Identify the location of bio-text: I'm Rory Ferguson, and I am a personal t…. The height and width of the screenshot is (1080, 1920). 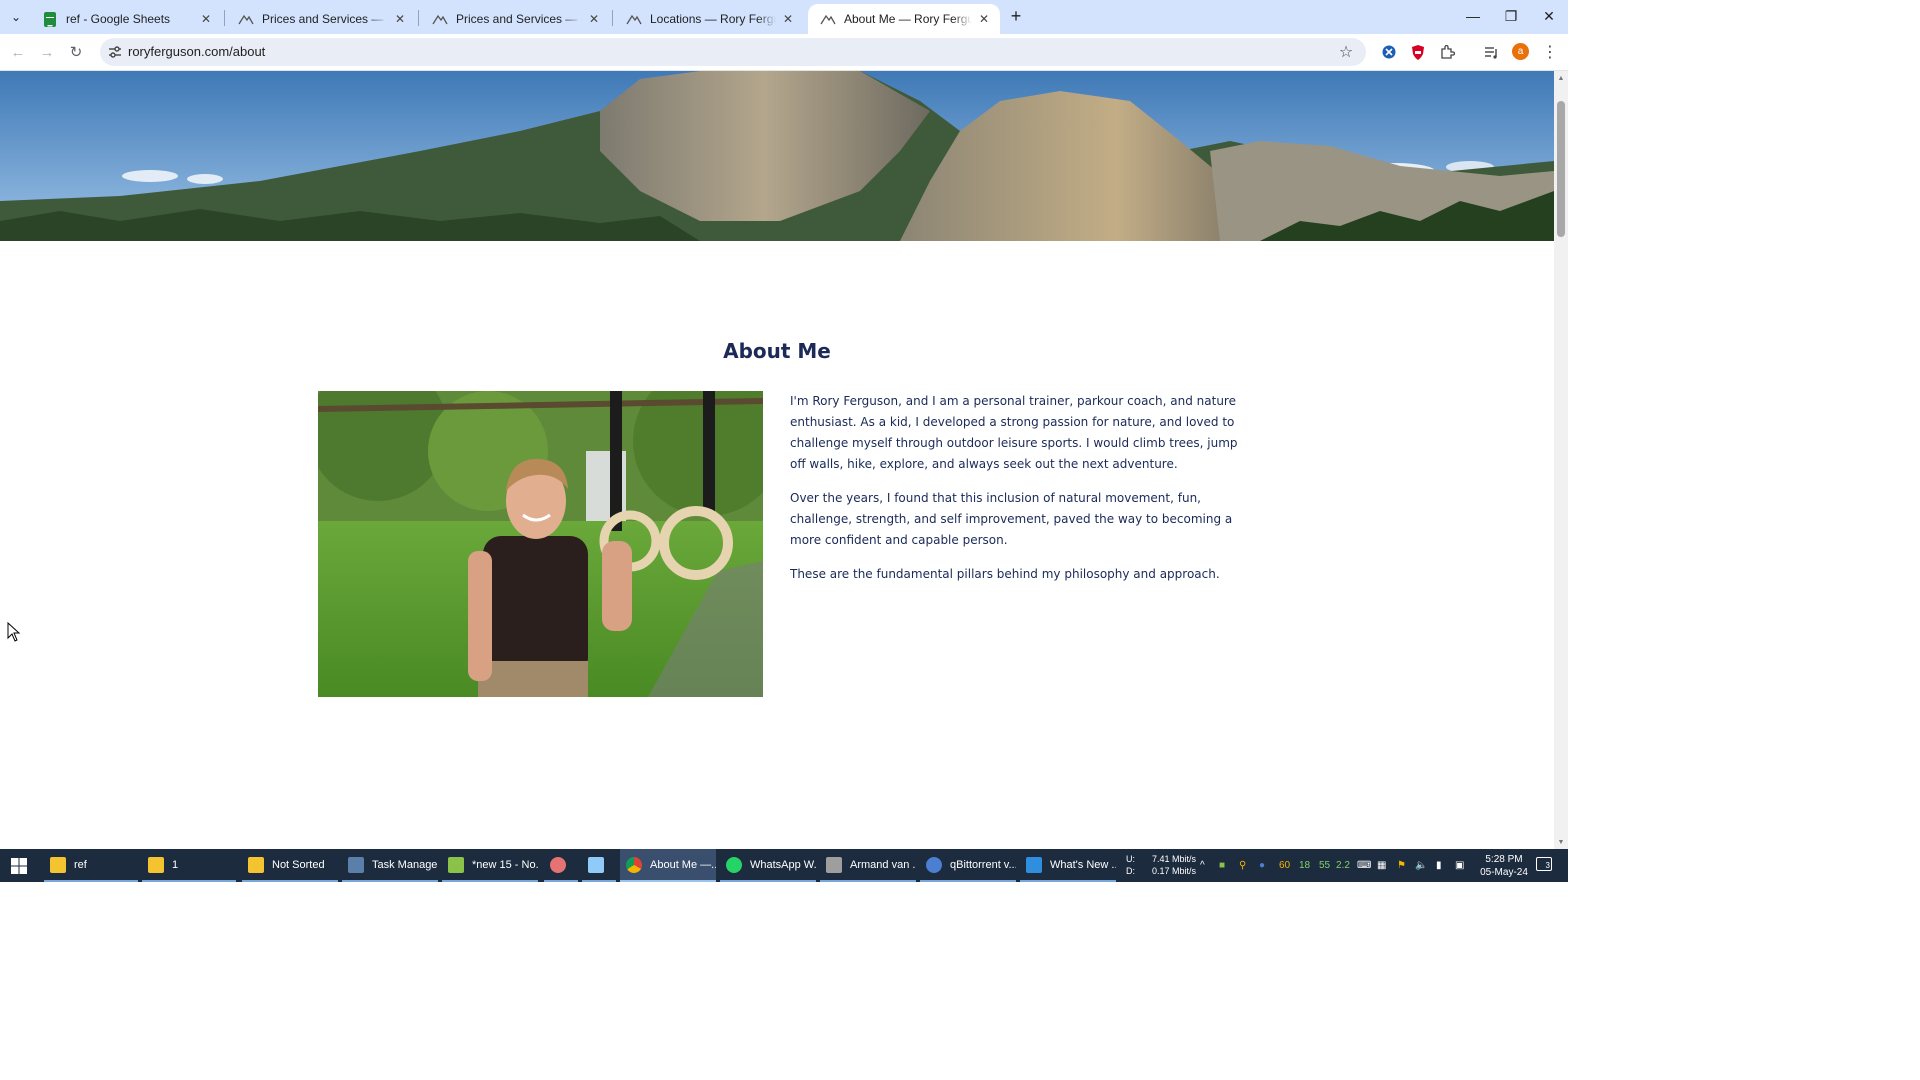
(1020, 494).